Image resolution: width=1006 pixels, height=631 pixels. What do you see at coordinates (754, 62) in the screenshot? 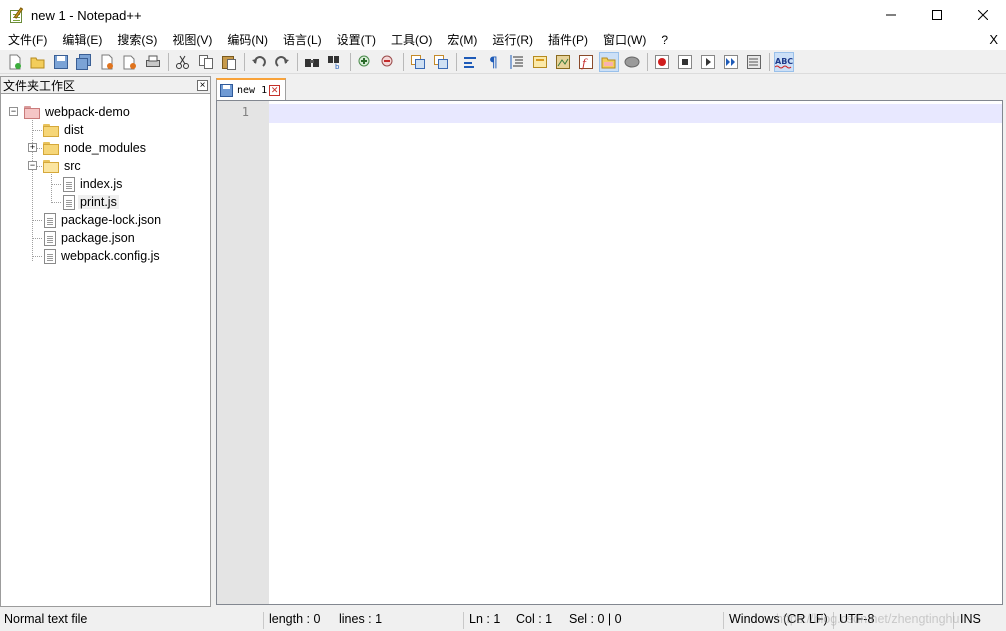
I see `save-macro-icon` at bounding box center [754, 62].